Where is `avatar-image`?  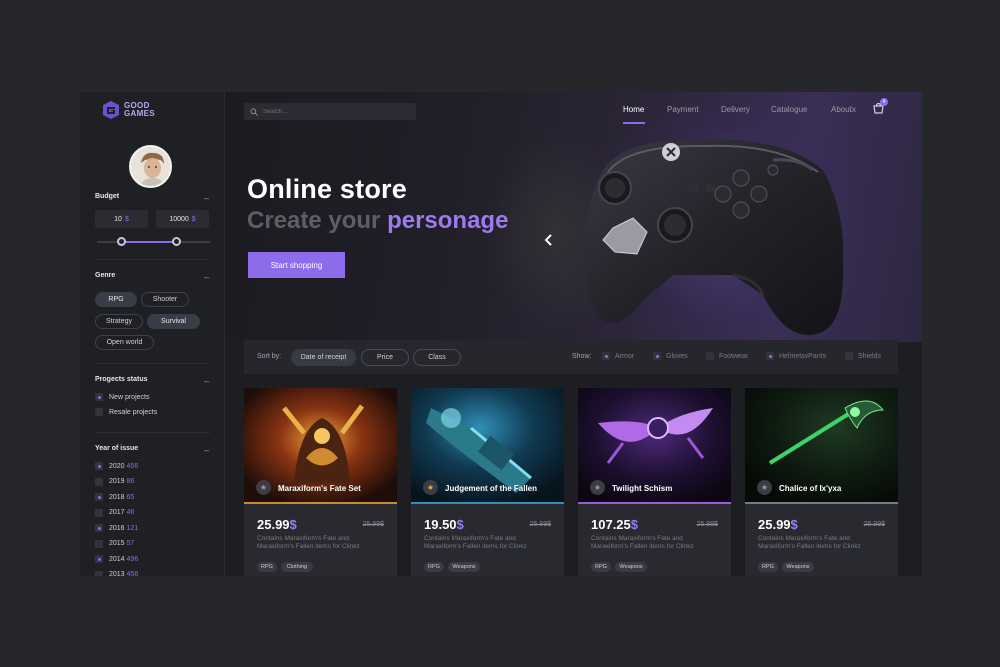 avatar-image is located at coordinates (150, 166).